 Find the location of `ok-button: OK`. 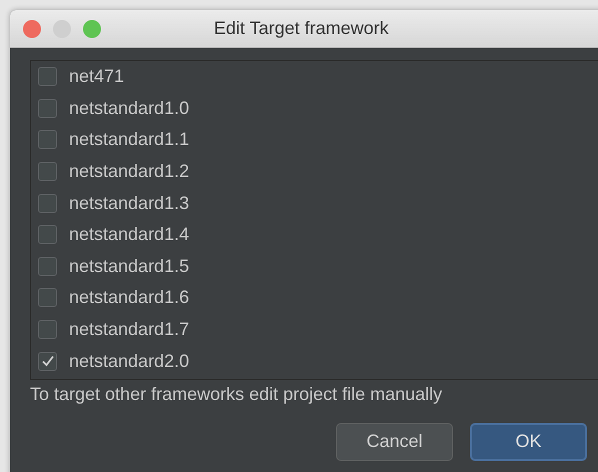

ok-button: OK is located at coordinates (528, 441).